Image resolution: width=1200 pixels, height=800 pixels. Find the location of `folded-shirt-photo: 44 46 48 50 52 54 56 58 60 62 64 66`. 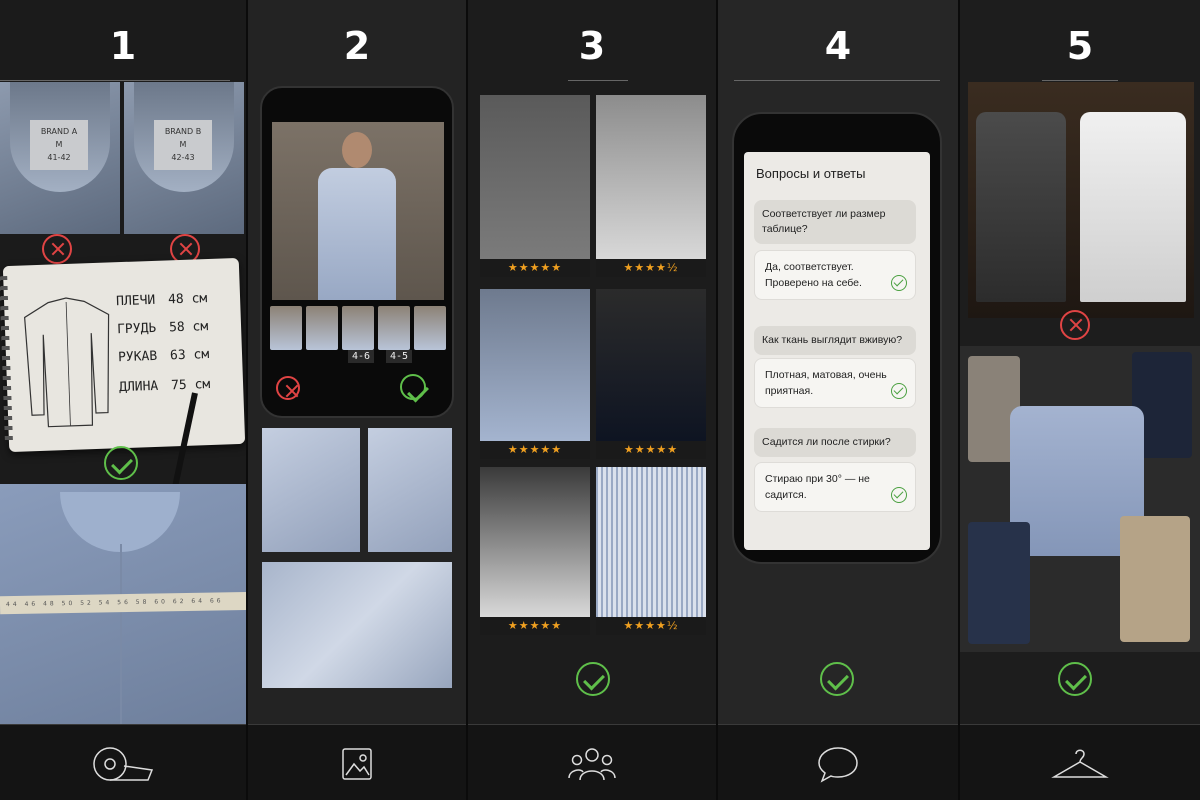

folded-shirt-photo: 44 46 48 50 52 54 56 58 60 62 64 66 is located at coordinates (123, 604).